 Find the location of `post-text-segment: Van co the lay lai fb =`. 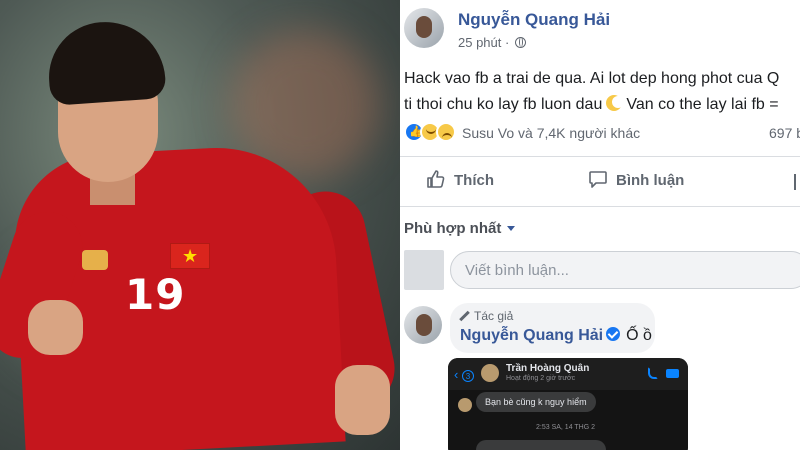

post-text-segment: Van co the lay lai fb = is located at coordinates (702, 104).